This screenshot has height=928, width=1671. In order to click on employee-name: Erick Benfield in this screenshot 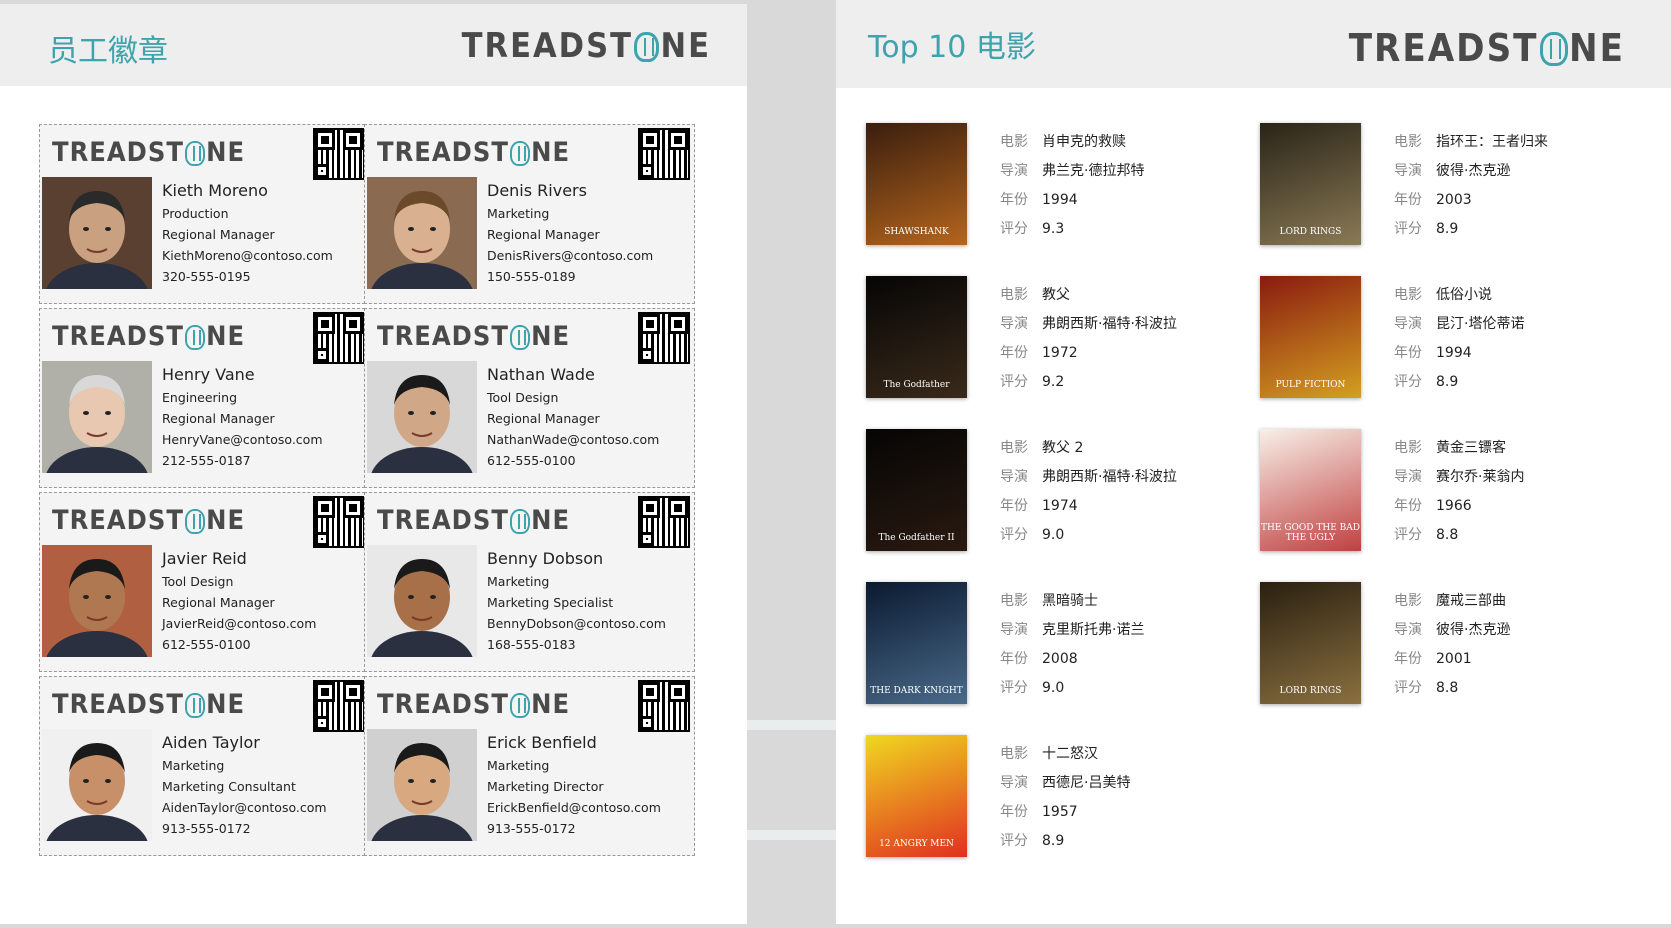, I will do `click(542, 742)`.